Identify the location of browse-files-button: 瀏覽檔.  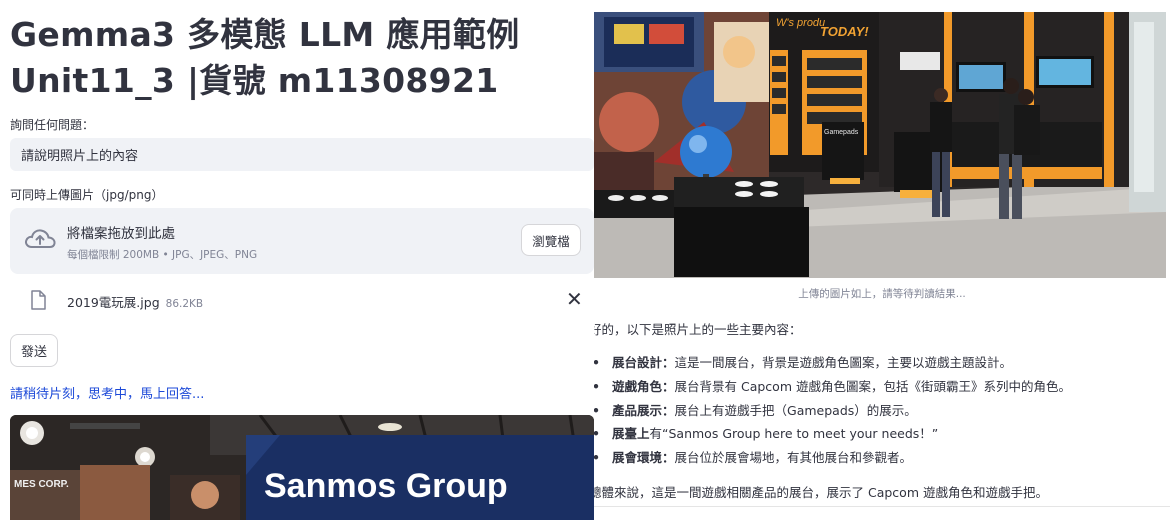
(551, 240).